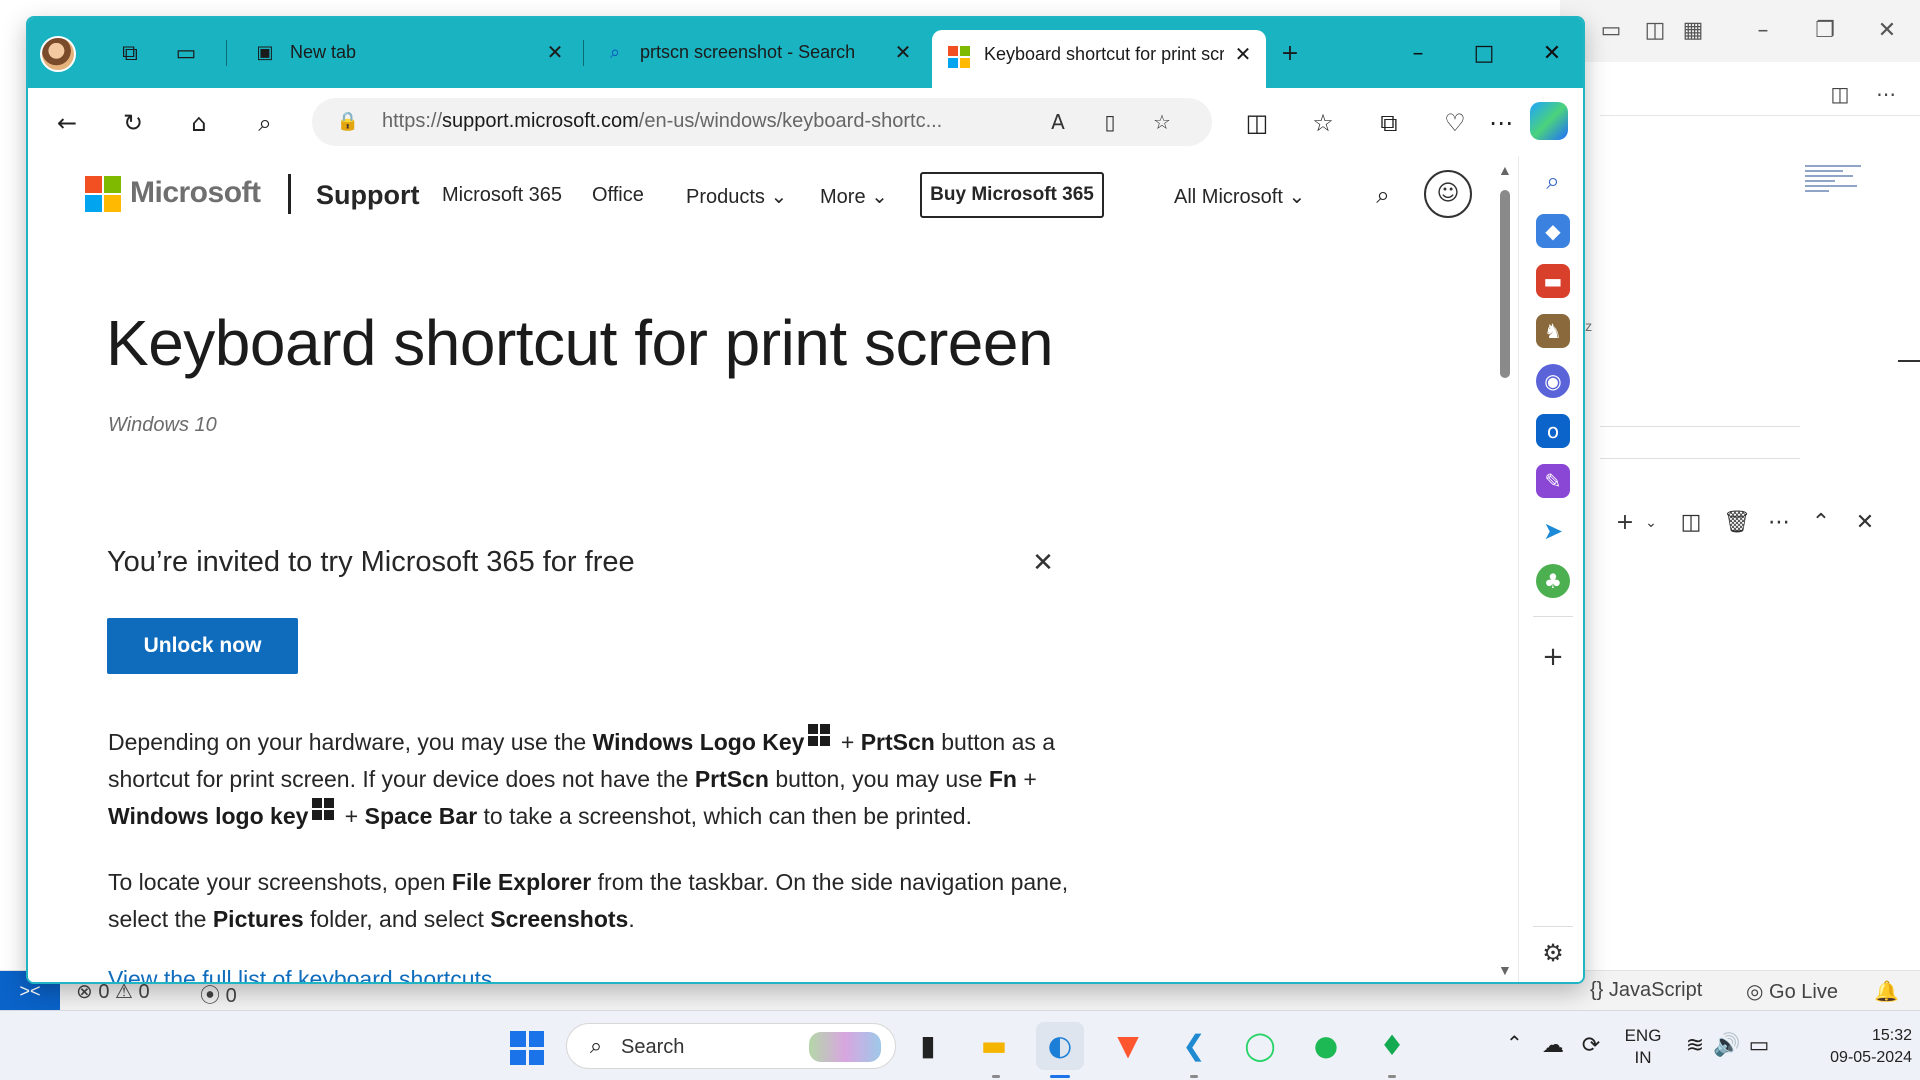 Image resolution: width=1920 pixels, height=1080 pixels. Describe the element at coordinates (1058, 122) in the screenshot. I see `read-aloud-icon: A` at that location.